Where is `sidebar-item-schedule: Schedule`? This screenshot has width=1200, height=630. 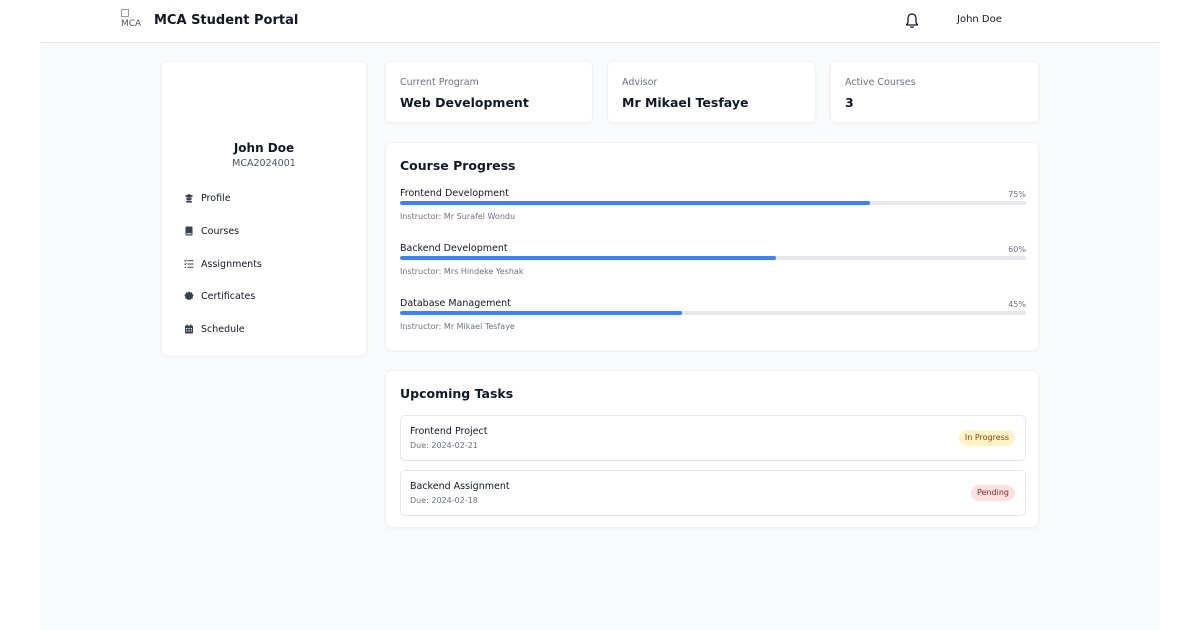 sidebar-item-schedule: Schedule is located at coordinates (264, 329).